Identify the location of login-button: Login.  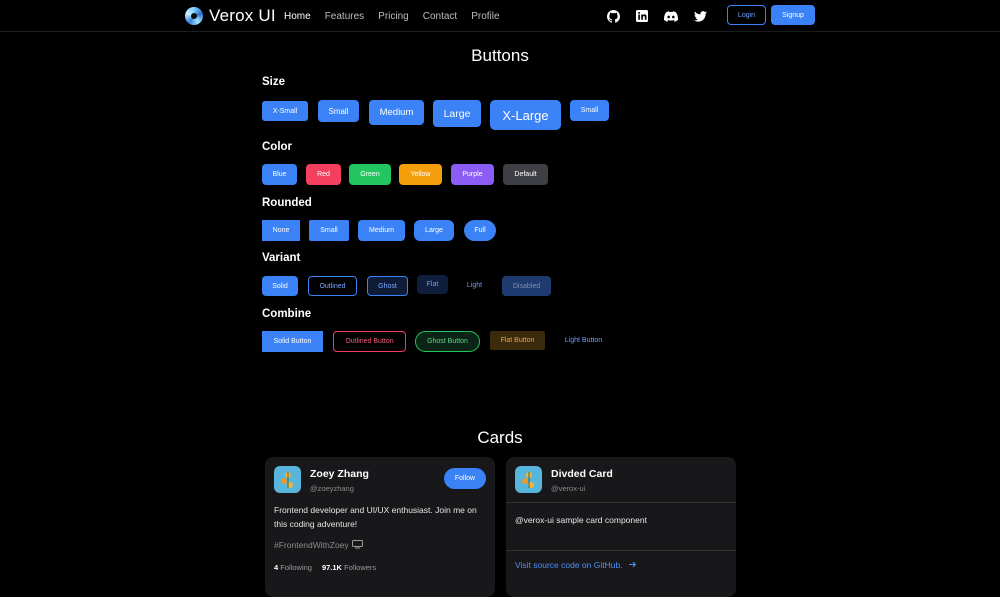
(746, 15).